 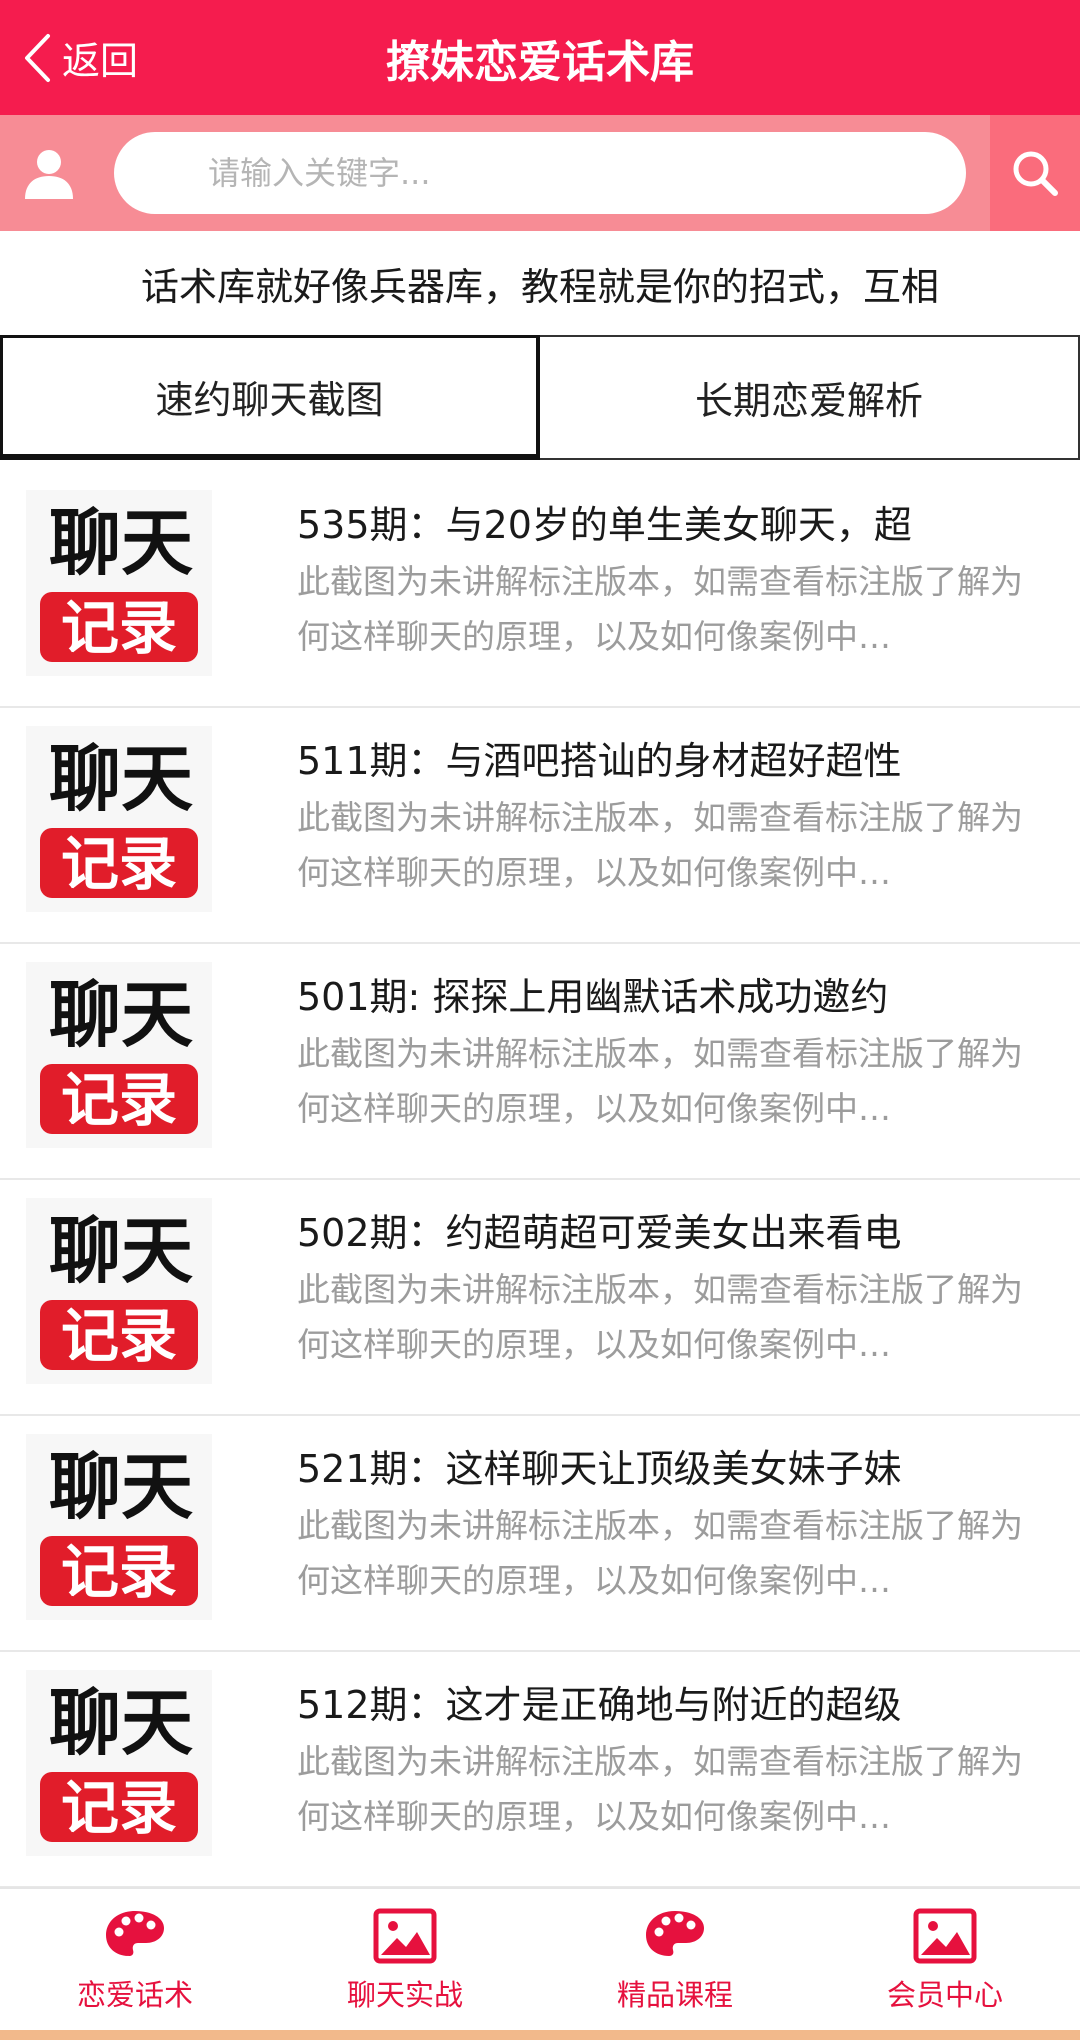 What do you see at coordinates (599, 1233) in the screenshot?
I see `item-title: 502期：约超萌超可爱美女出来看电` at bounding box center [599, 1233].